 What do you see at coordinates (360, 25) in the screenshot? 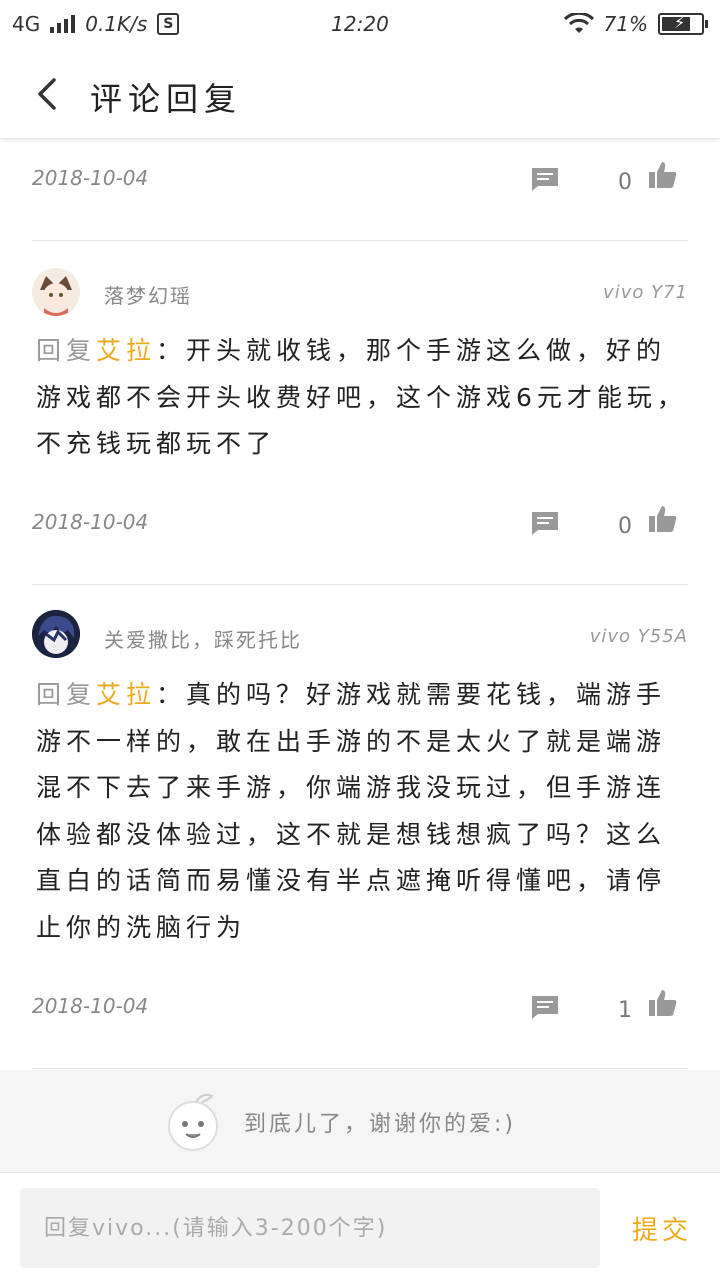
I see `status-bar: 4G 0.1K/s S 12:20 71% ⚡` at bounding box center [360, 25].